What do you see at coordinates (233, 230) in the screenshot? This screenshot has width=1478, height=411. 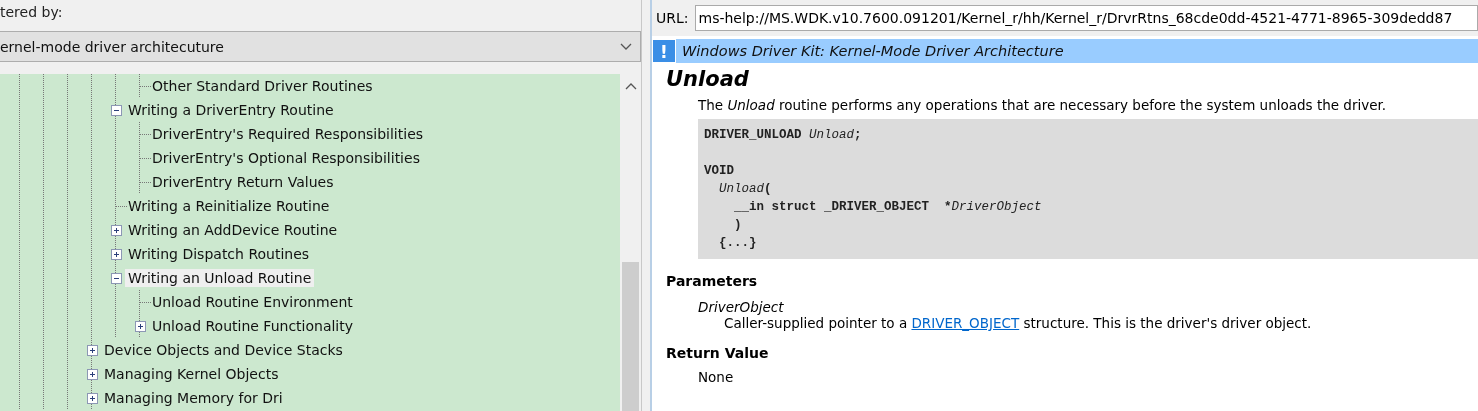 I see `tree-item: Writing an AddDevice Routine` at bounding box center [233, 230].